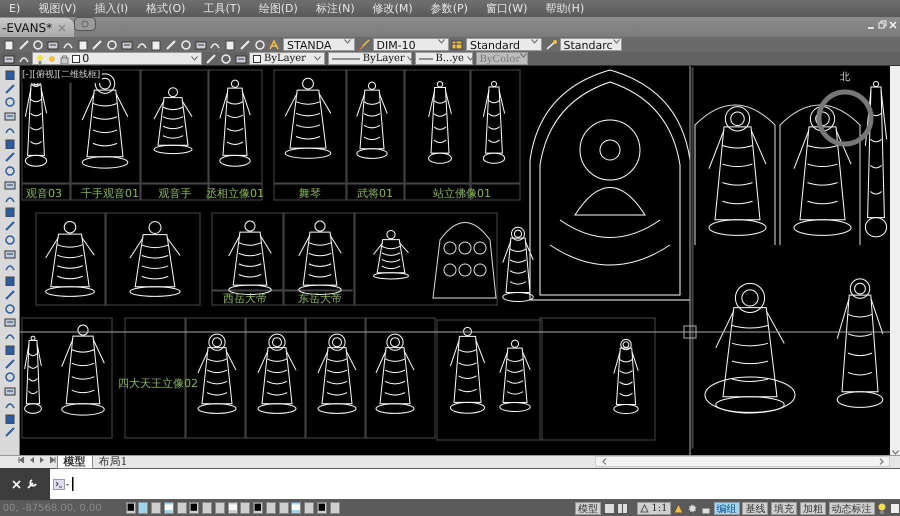 The height and width of the screenshot is (516, 900). I want to click on dim-style-dropdown: DIM-10, so click(410, 44).